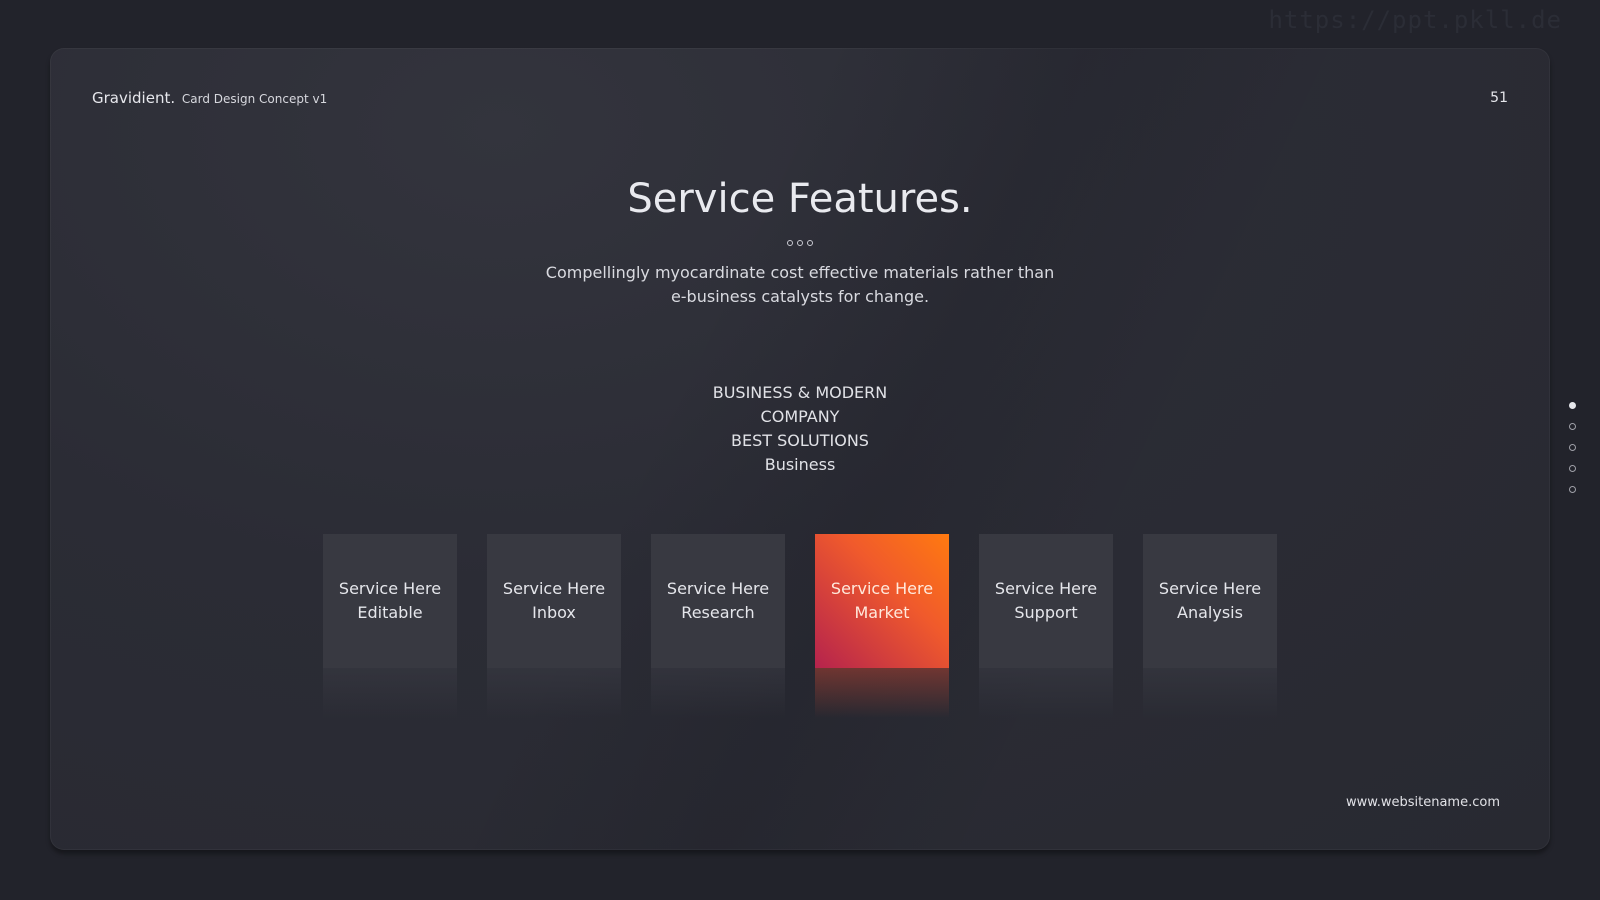  What do you see at coordinates (134, 98) in the screenshot?
I see `brand-name: Gravidient.` at bounding box center [134, 98].